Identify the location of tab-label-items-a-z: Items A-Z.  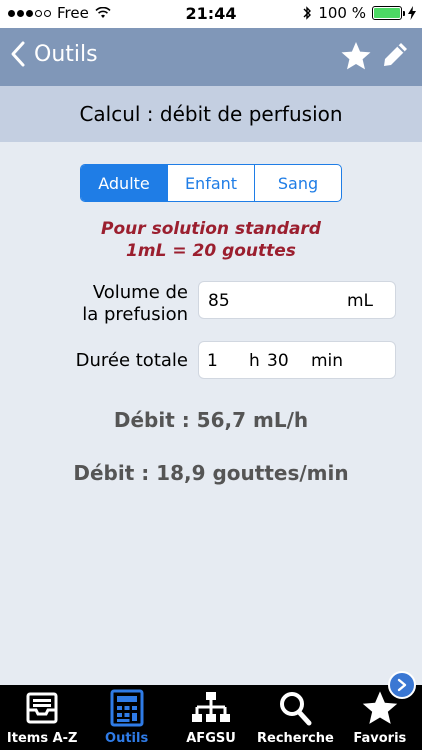
(42, 738).